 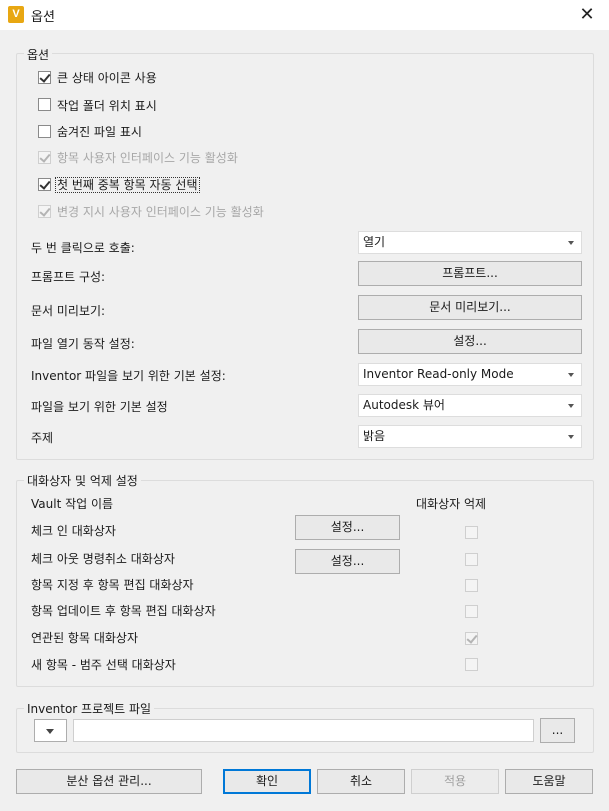 What do you see at coordinates (43, 17) in the screenshot?
I see `window-title: 옵션` at bounding box center [43, 17].